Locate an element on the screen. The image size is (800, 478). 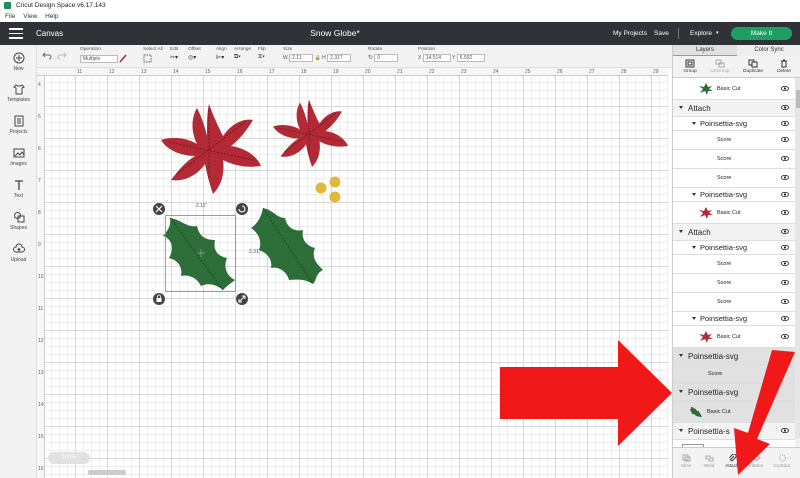
undo-icon is located at coordinates (47, 57).